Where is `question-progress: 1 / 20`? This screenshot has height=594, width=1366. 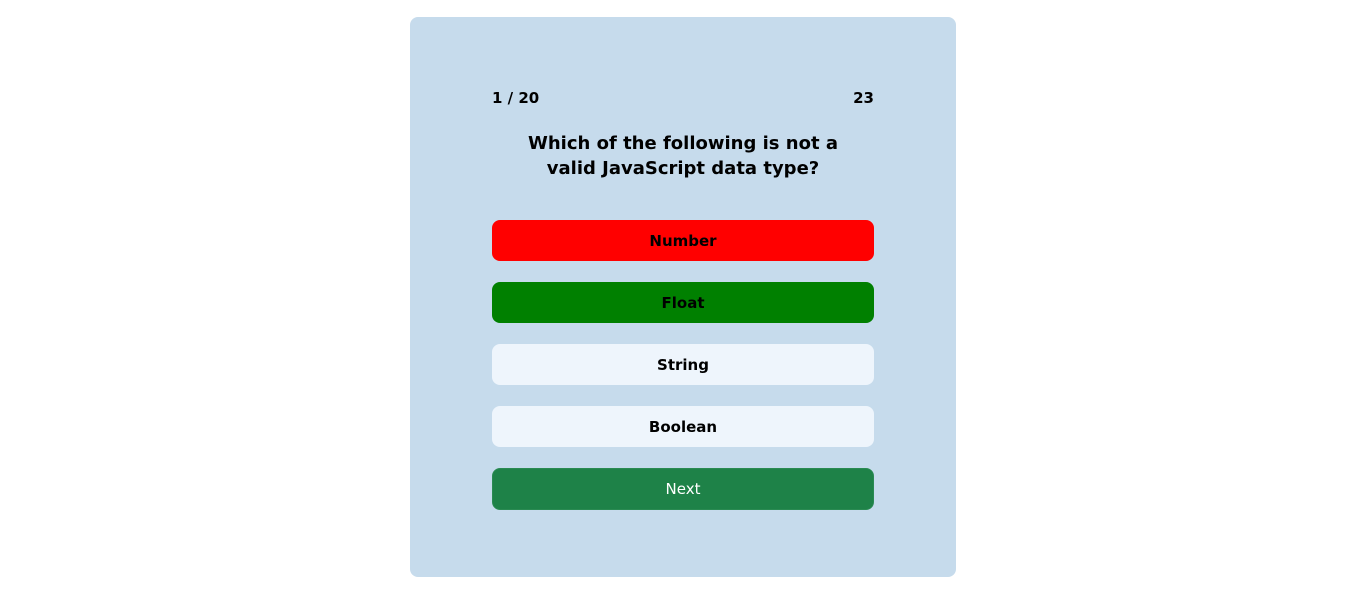 question-progress: 1 / 20 is located at coordinates (516, 98).